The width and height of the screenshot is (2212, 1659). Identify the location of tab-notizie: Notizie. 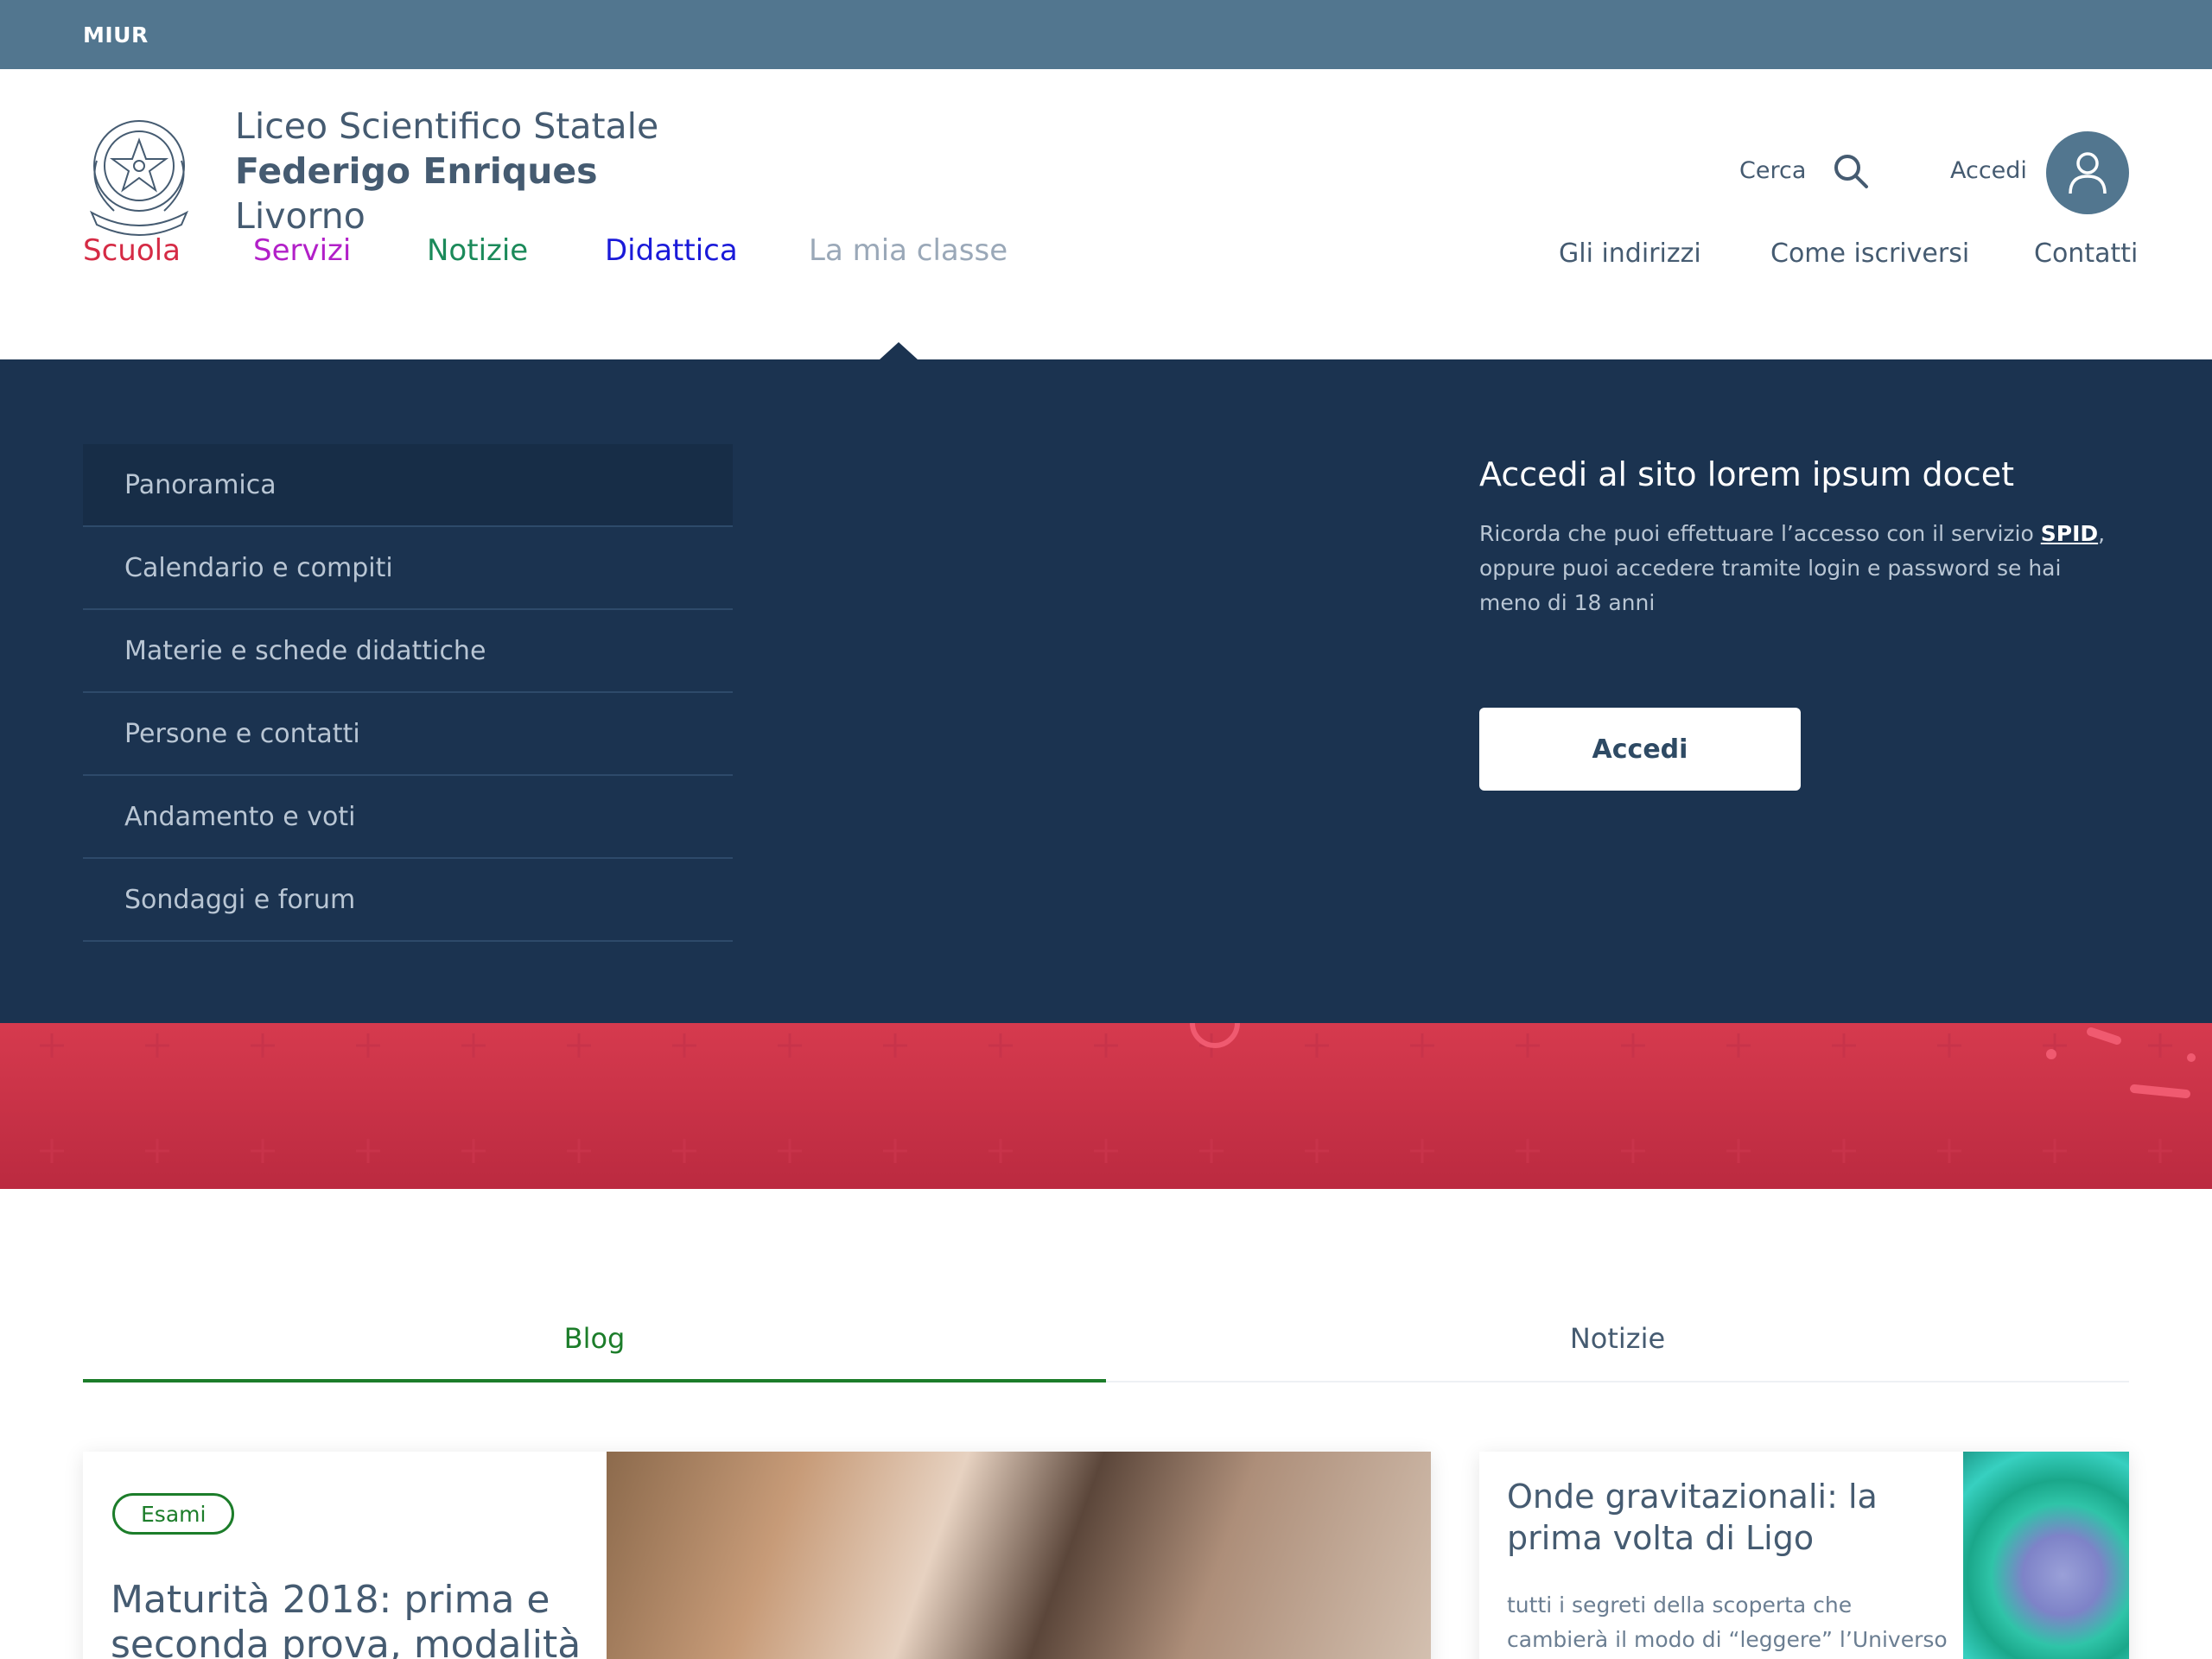
(1617, 1338).